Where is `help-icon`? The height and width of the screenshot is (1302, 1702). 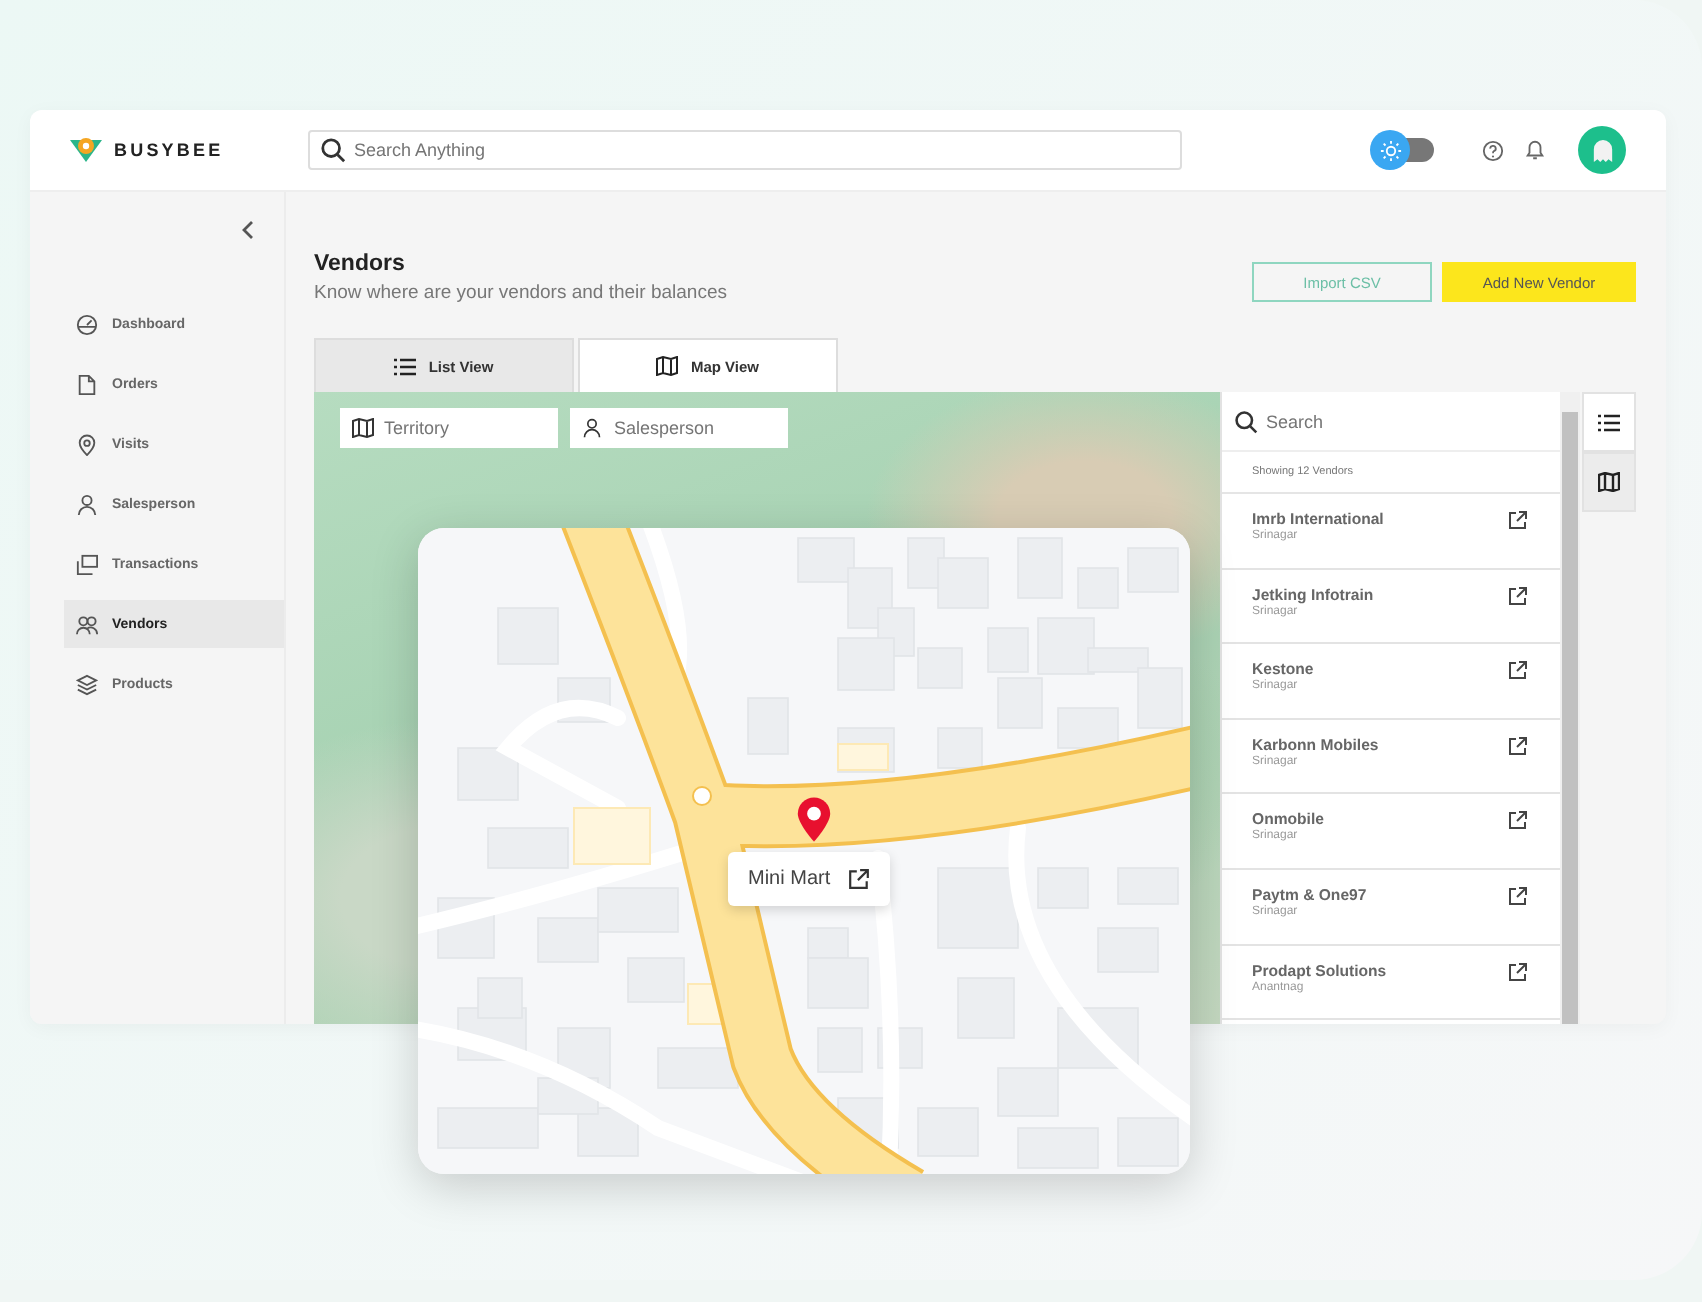 help-icon is located at coordinates (1493, 150).